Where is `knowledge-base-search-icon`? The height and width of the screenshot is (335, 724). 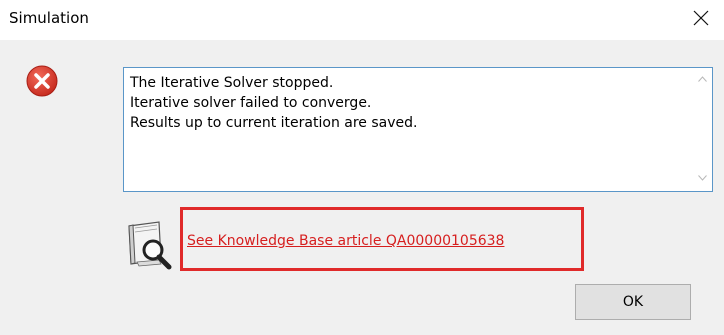
knowledge-base-search-icon is located at coordinates (151, 245).